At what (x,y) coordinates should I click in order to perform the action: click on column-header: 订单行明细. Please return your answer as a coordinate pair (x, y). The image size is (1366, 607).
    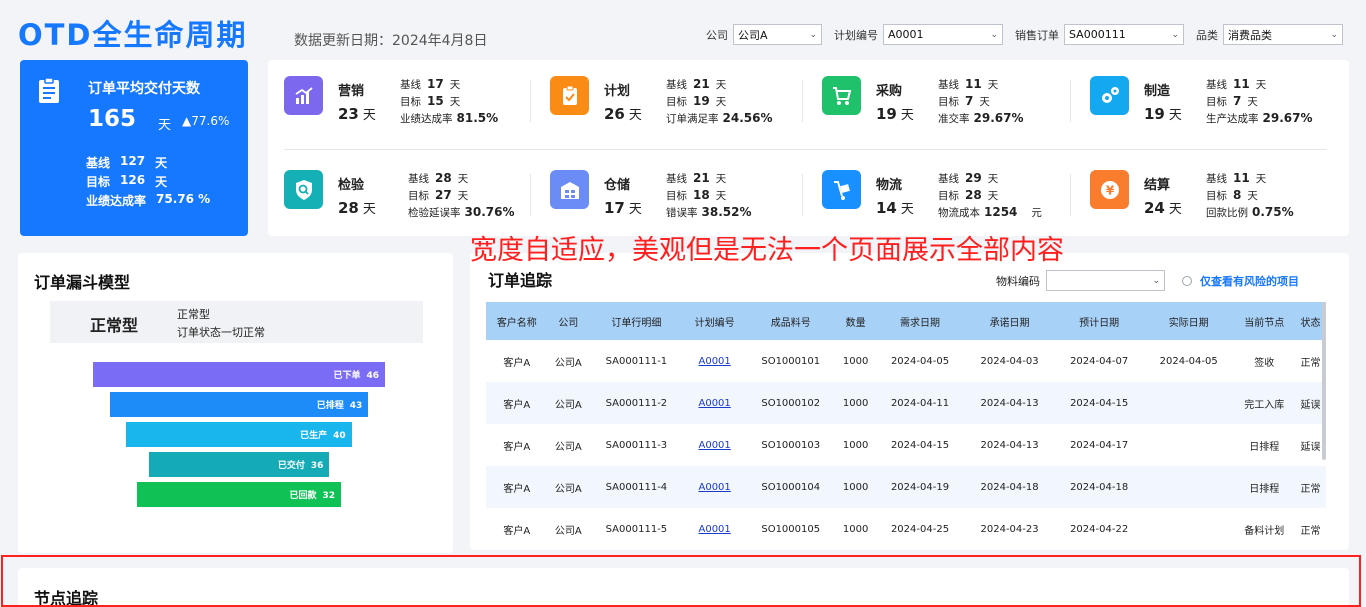
    Looking at the image, I should click on (636, 321).